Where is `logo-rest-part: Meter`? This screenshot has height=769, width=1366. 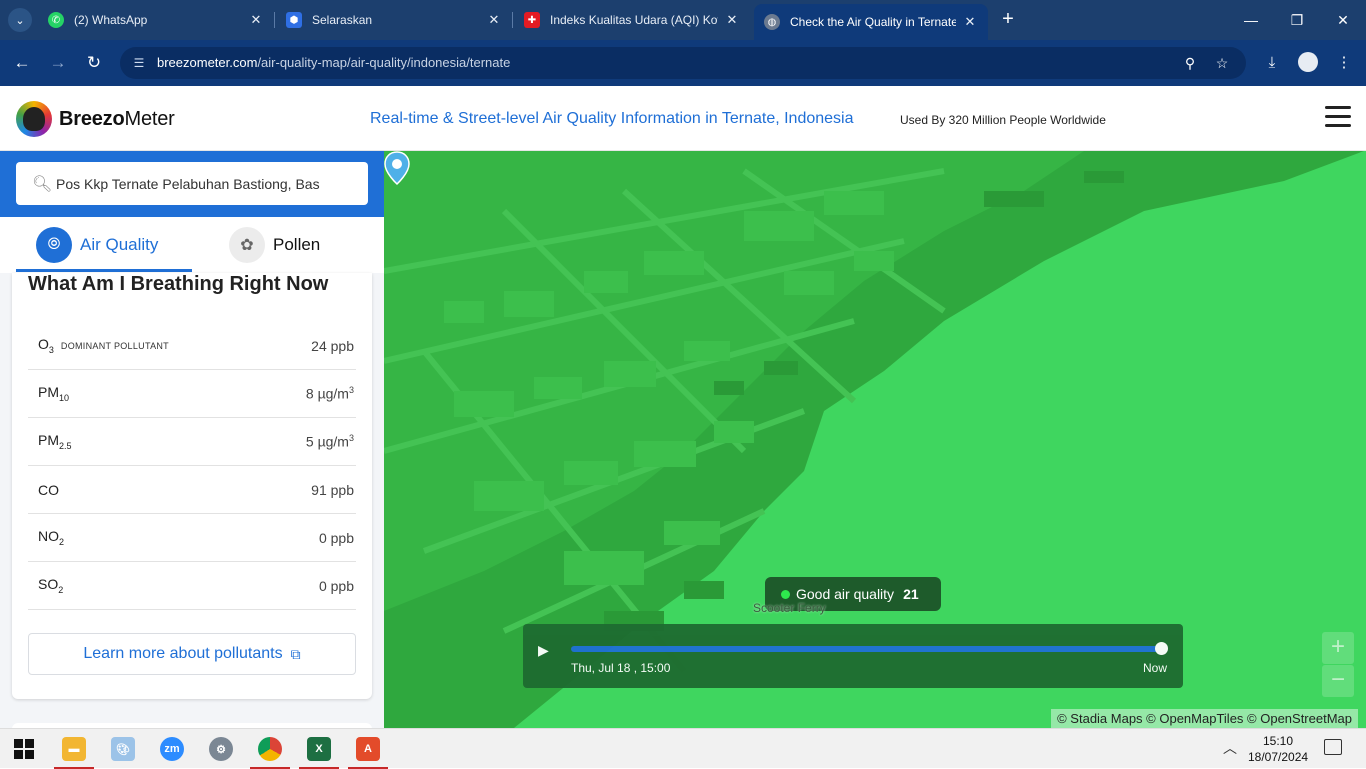
logo-rest-part: Meter is located at coordinates (149, 119).